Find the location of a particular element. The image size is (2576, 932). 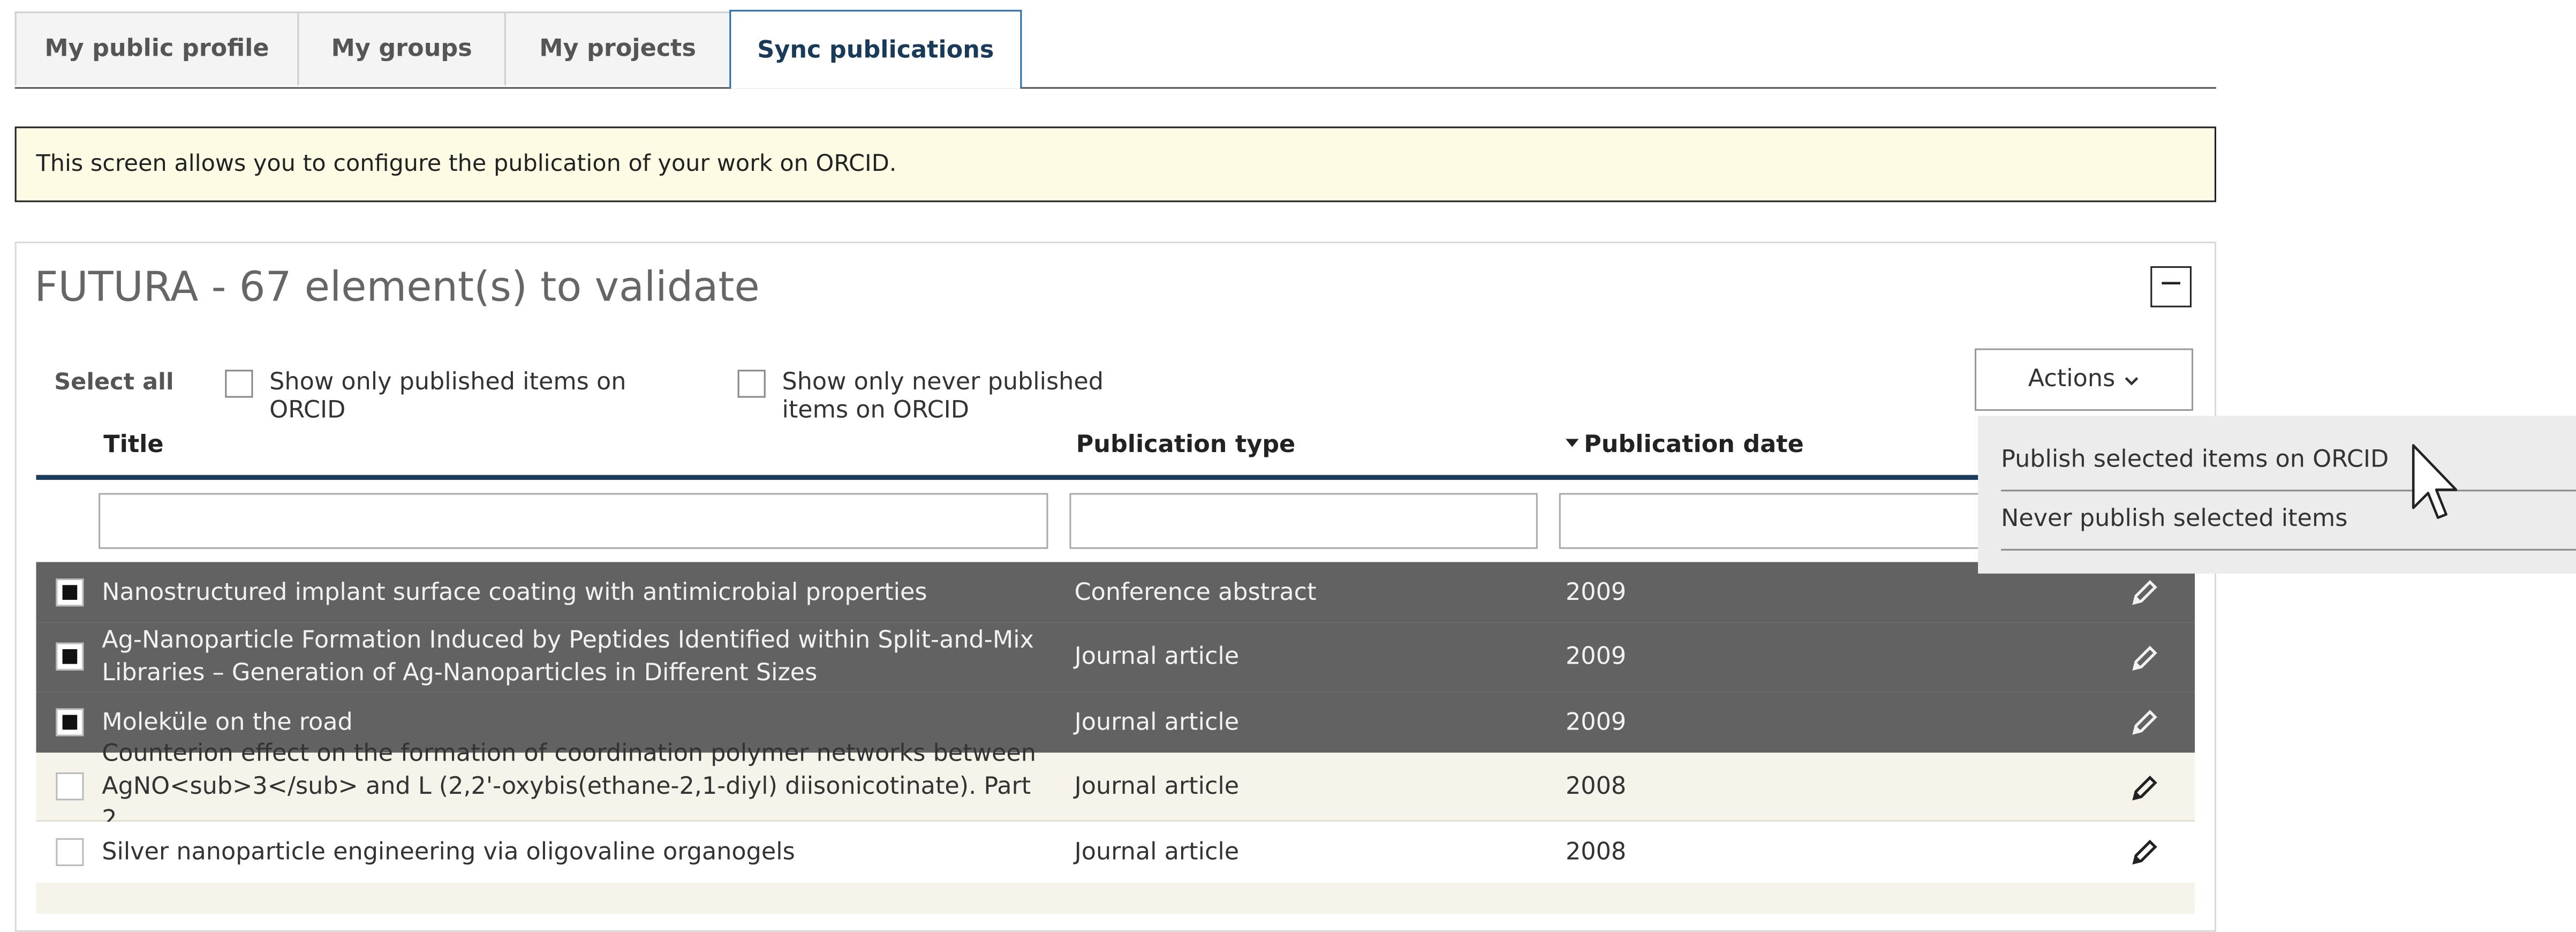

sort-desc-icon is located at coordinates (1574, 446).